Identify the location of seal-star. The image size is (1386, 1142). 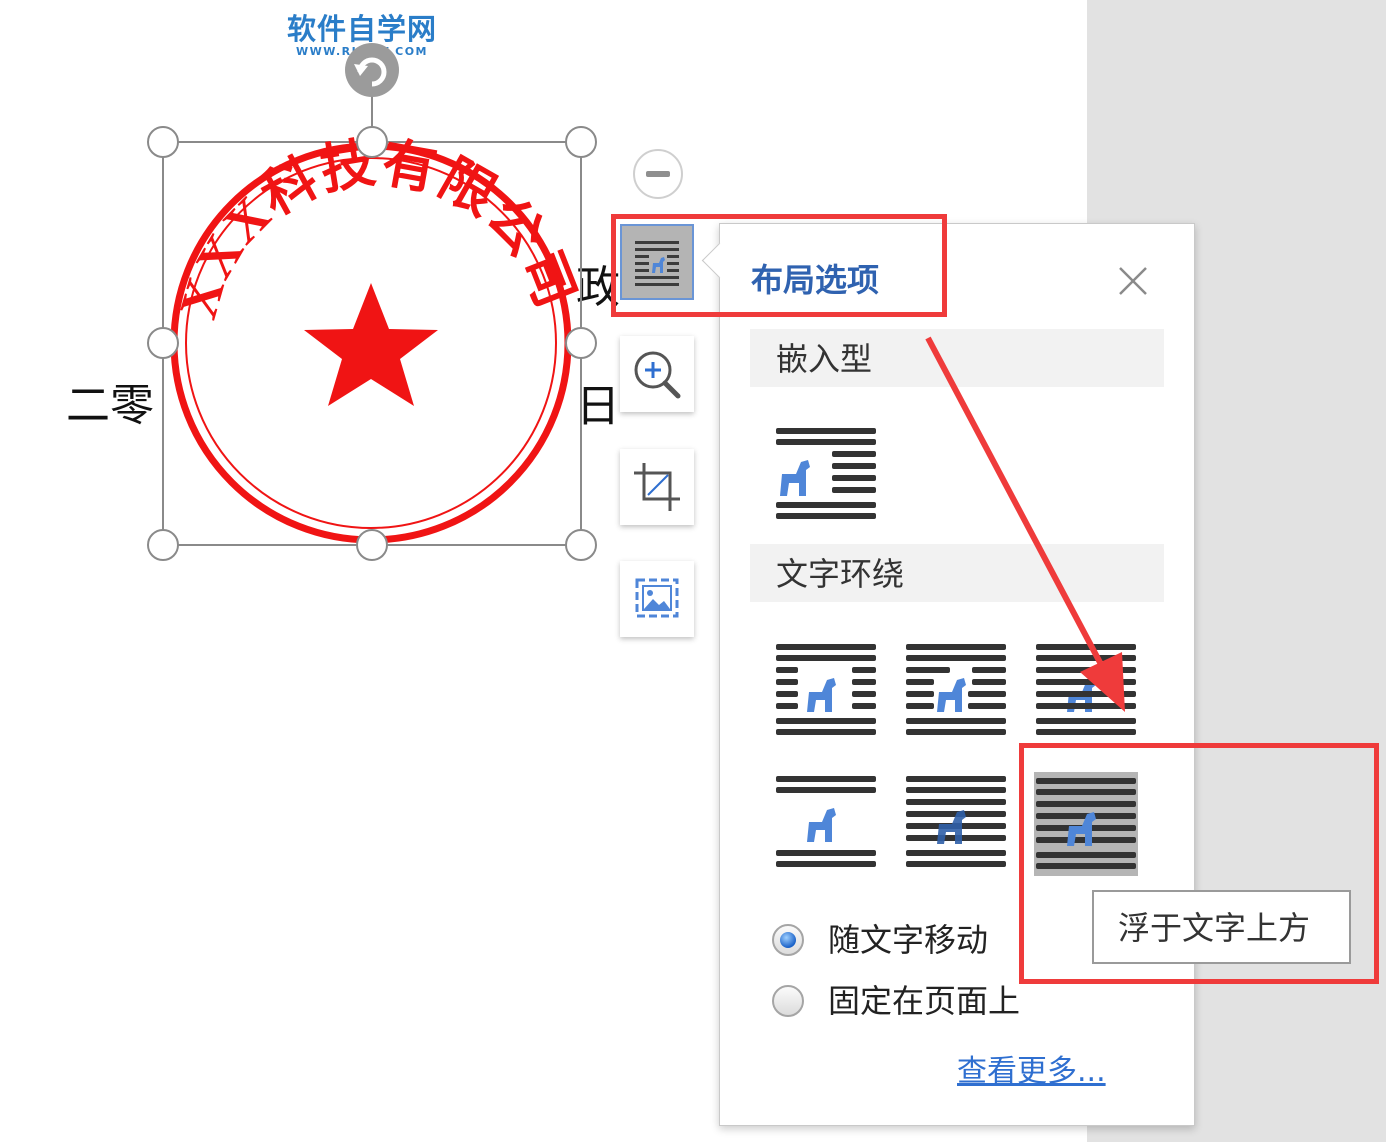
(371, 344).